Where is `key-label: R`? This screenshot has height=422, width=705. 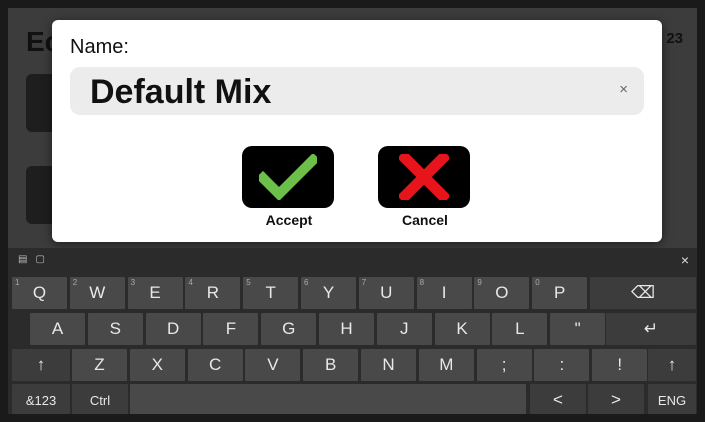 key-label: R is located at coordinates (213, 292).